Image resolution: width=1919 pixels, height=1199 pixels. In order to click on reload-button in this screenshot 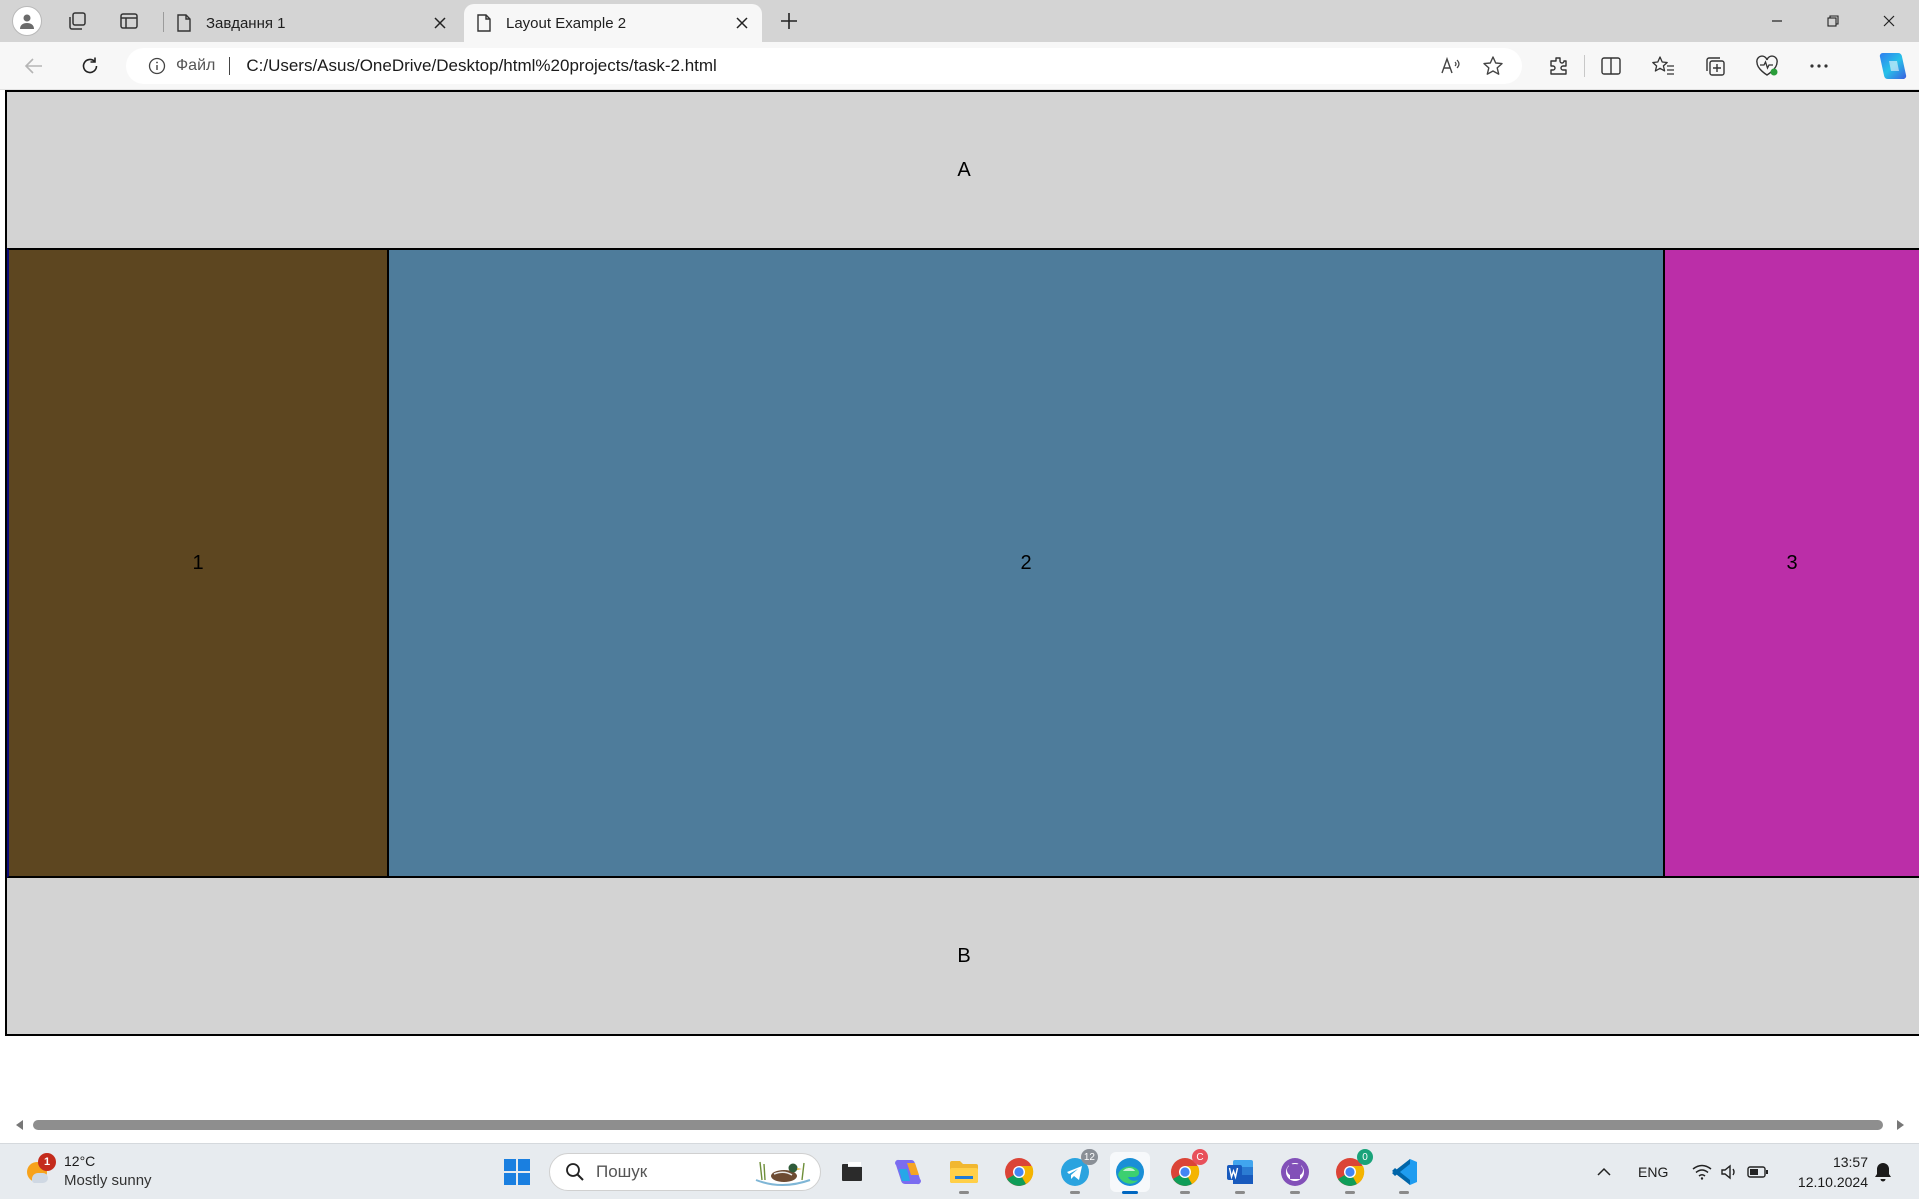, I will do `click(90, 66)`.